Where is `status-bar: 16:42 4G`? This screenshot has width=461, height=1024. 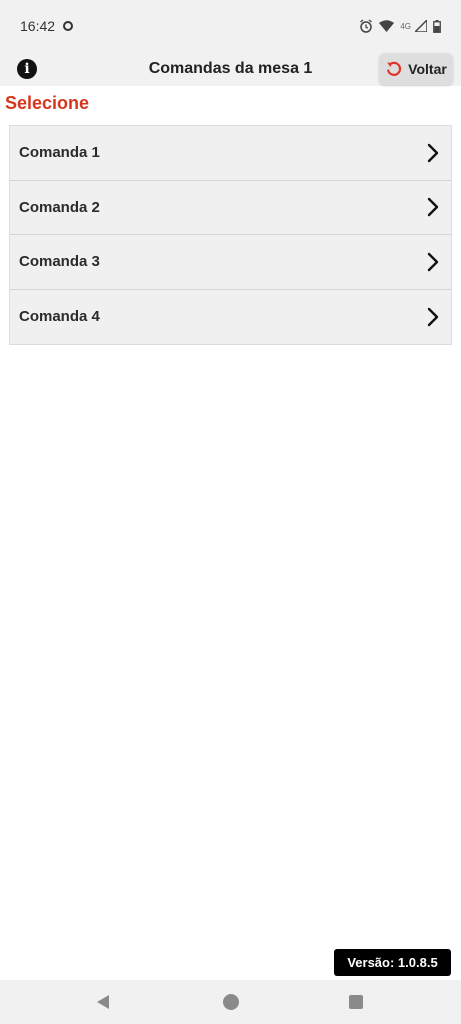 status-bar: 16:42 4G is located at coordinates (230, 26).